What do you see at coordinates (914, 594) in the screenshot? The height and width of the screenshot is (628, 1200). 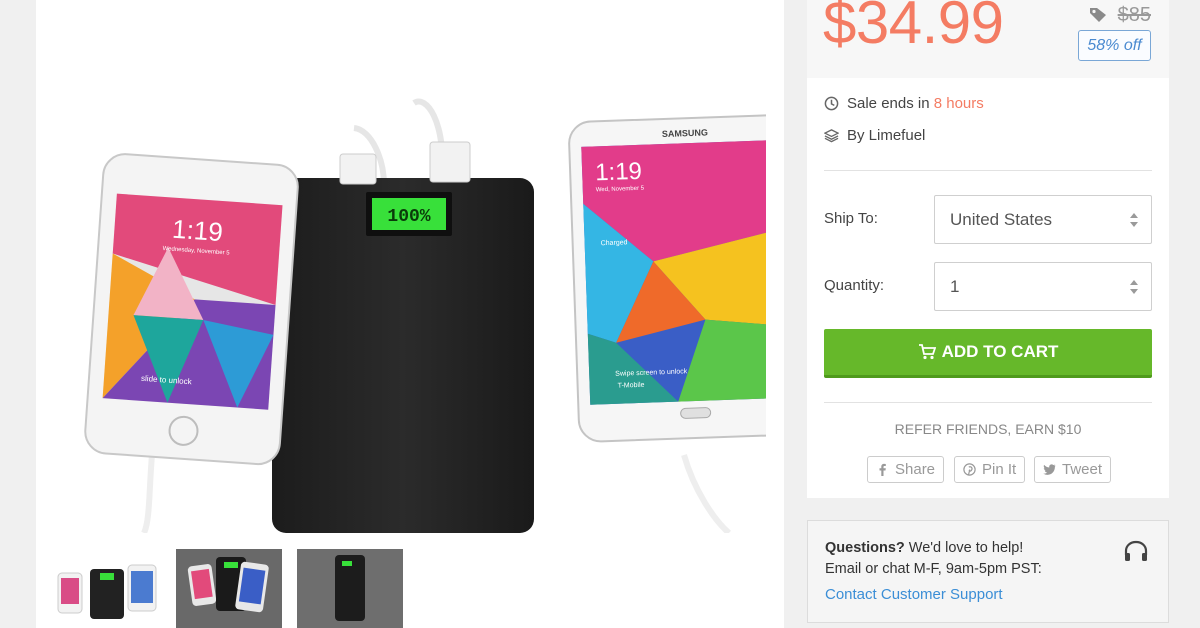 I see `contact-support-link: Contact Customer Support` at bounding box center [914, 594].